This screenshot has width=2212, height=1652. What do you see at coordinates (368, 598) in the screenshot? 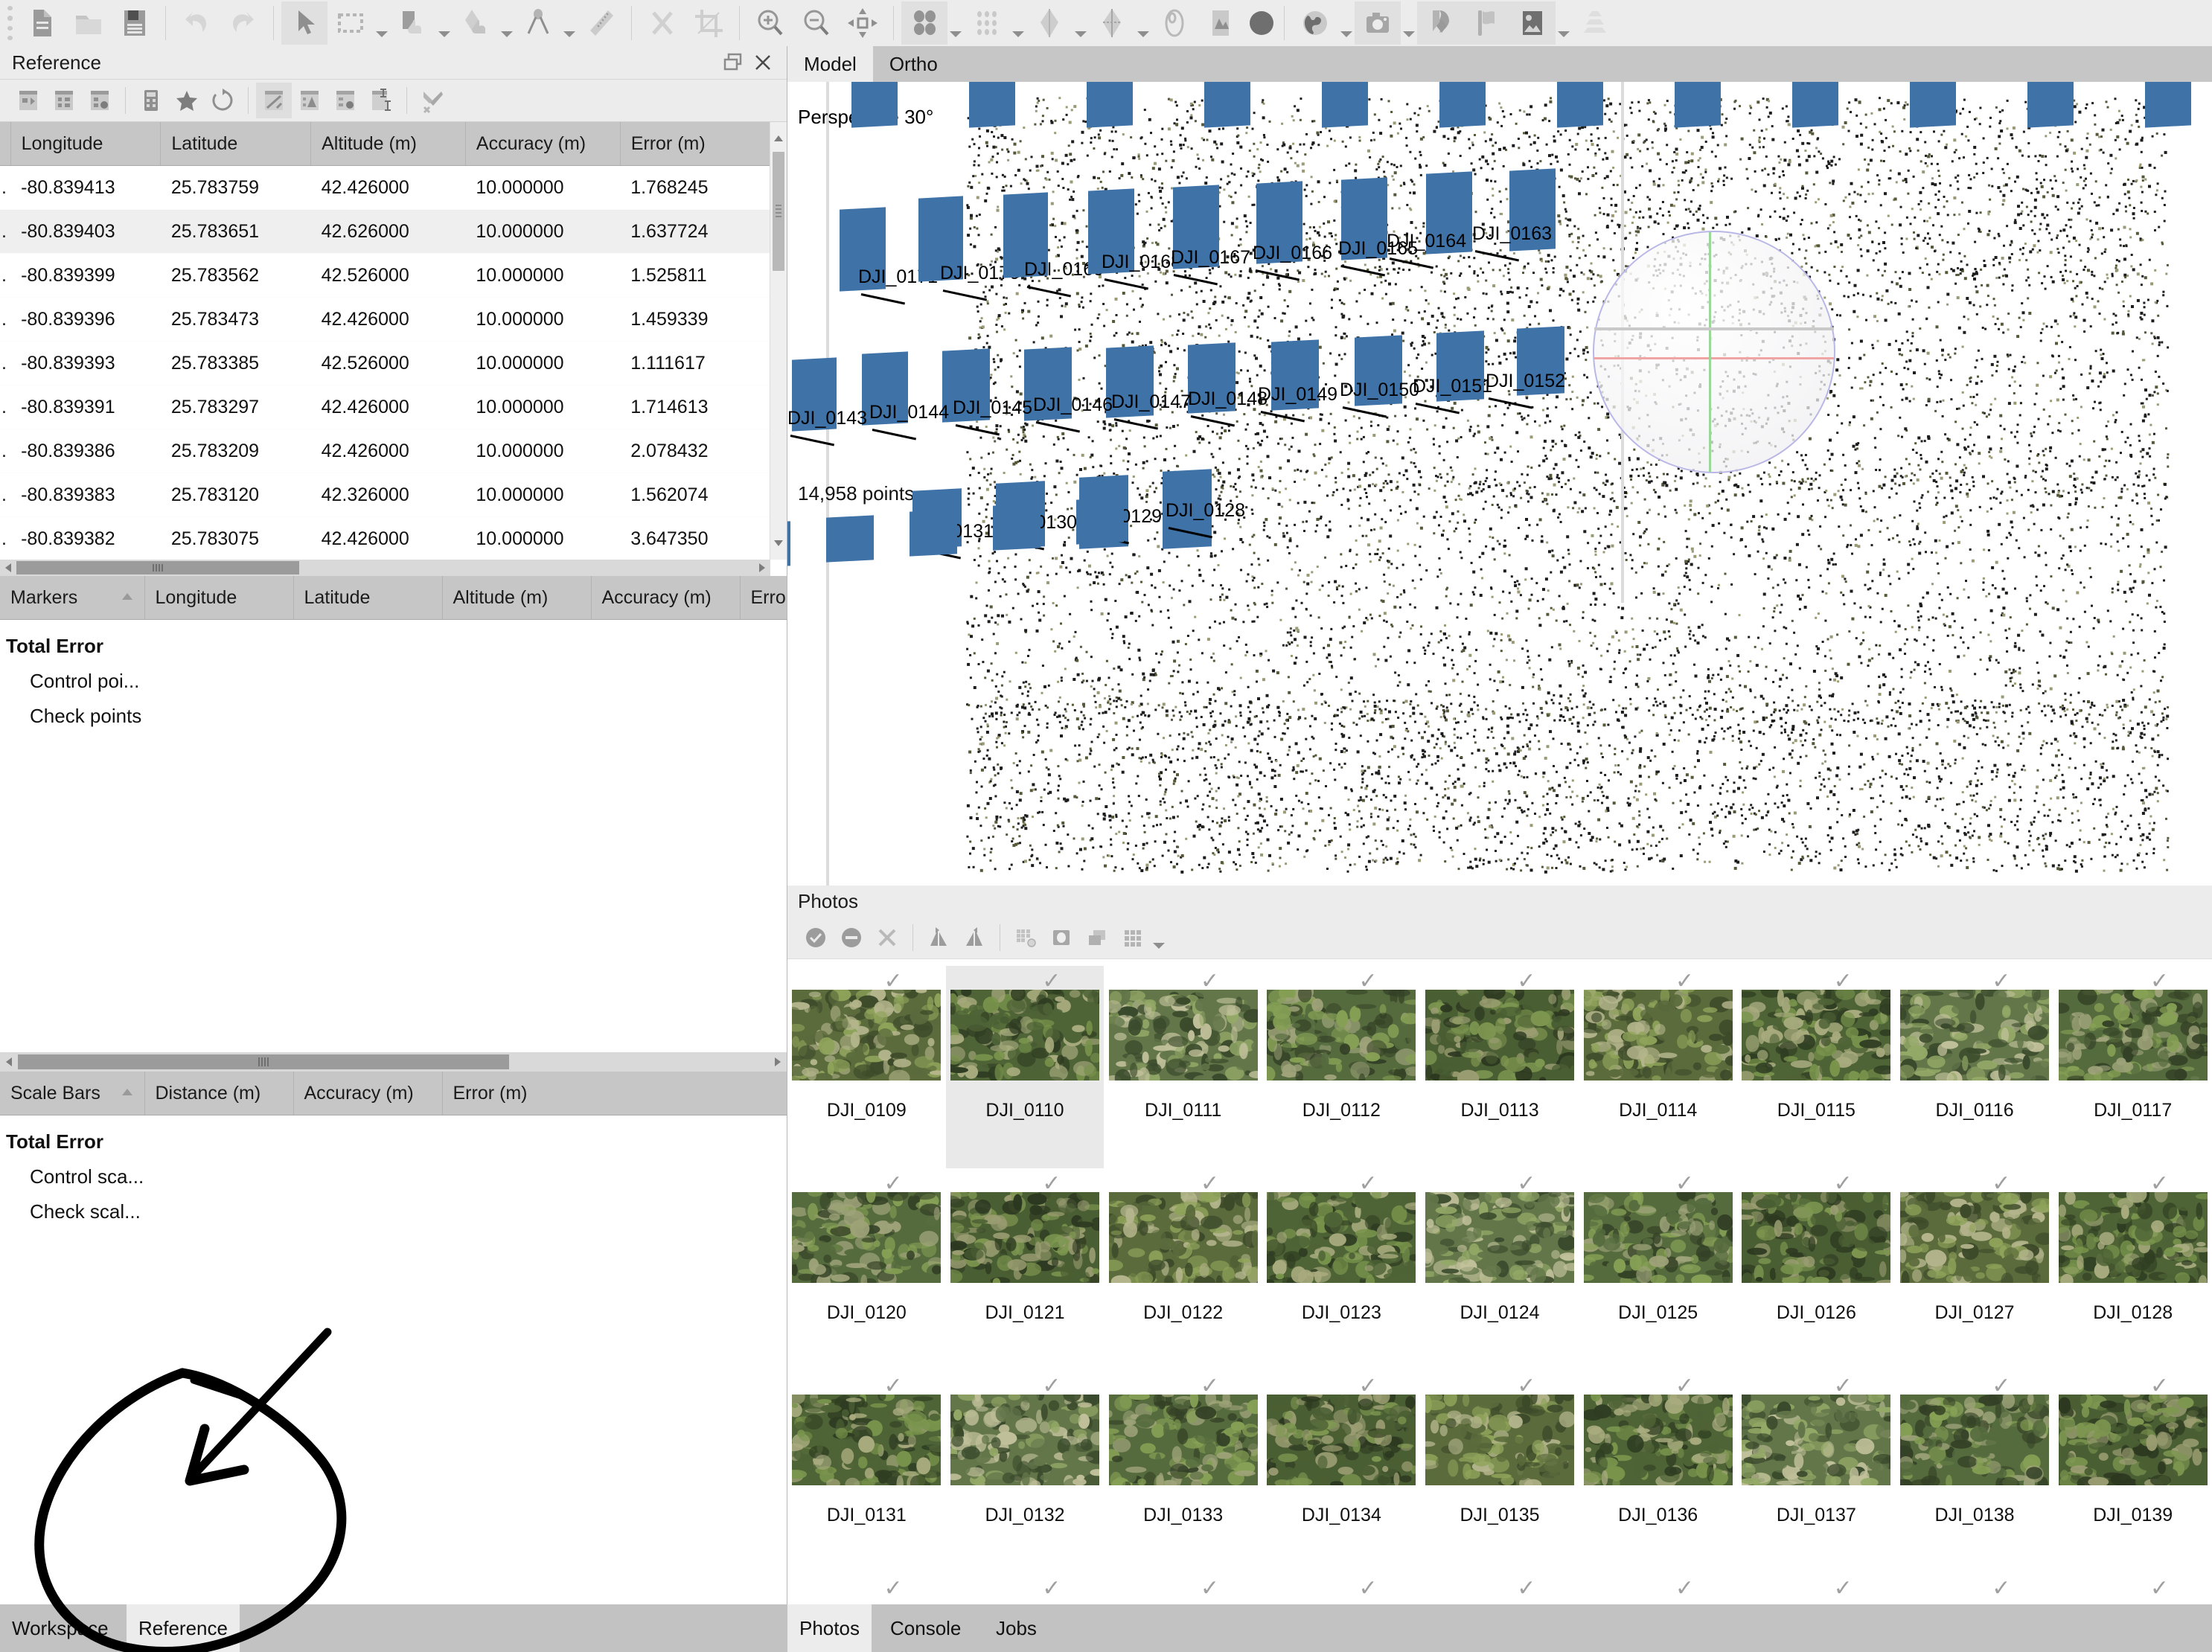
I see `column-header-latitude: Latitude` at bounding box center [368, 598].